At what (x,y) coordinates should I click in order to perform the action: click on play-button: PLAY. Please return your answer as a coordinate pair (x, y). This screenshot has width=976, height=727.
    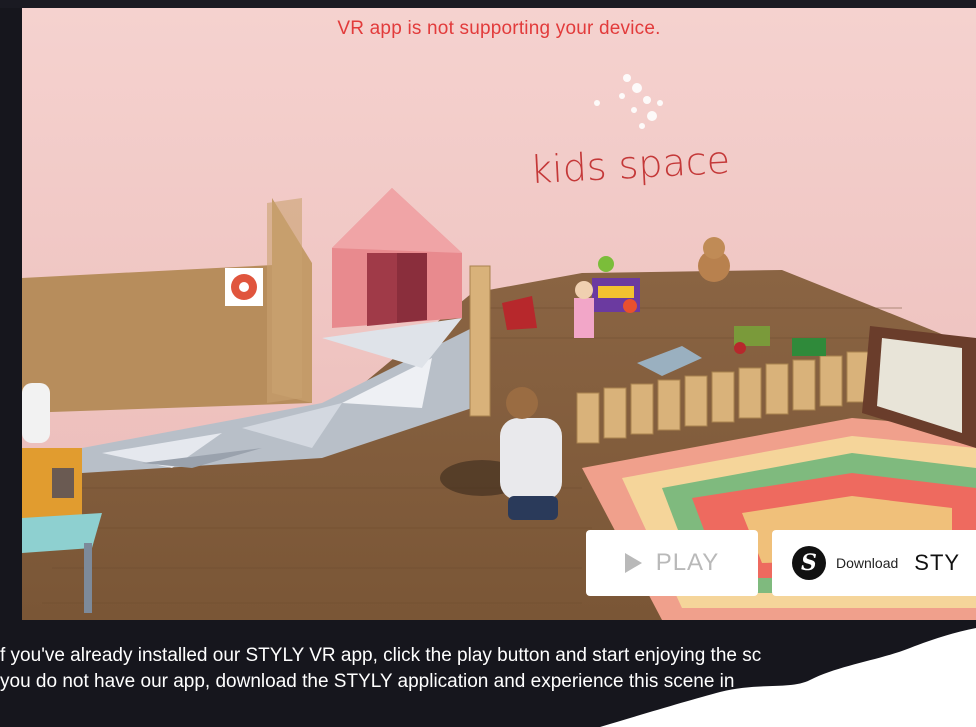
    Looking at the image, I should click on (672, 563).